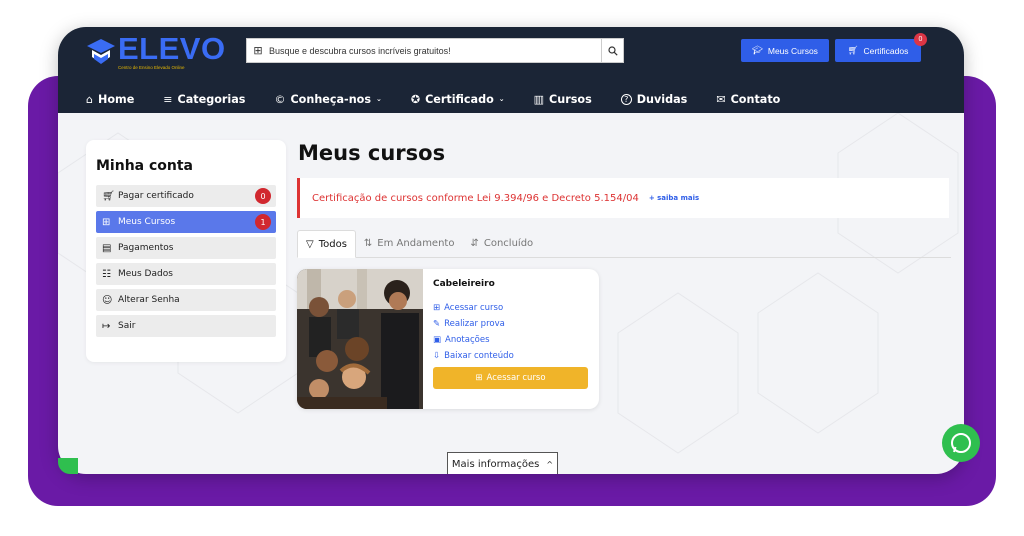 The image size is (1024, 536). Describe the element at coordinates (512, 308) in the screenshot. I see `access-course-link: ⊞ Acessar curso` at that location.